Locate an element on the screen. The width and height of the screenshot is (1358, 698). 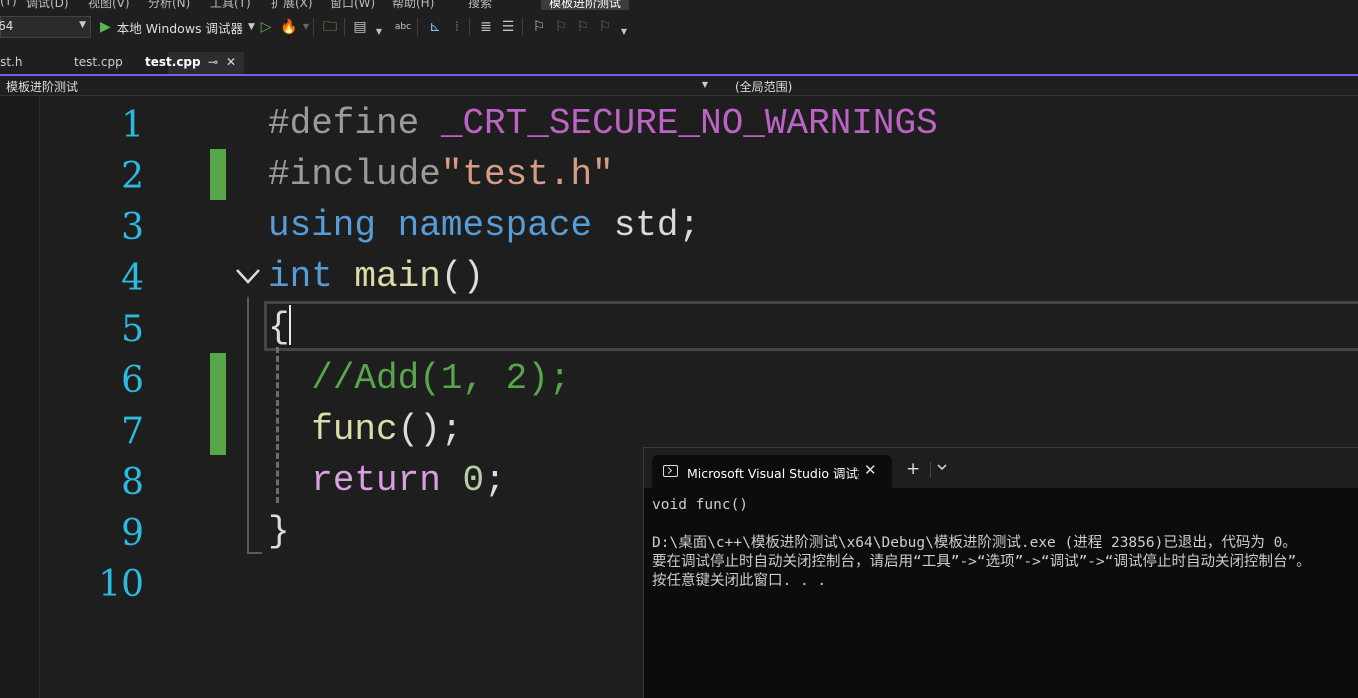
more-icon: ▼ is located at coordinates (624, 32).